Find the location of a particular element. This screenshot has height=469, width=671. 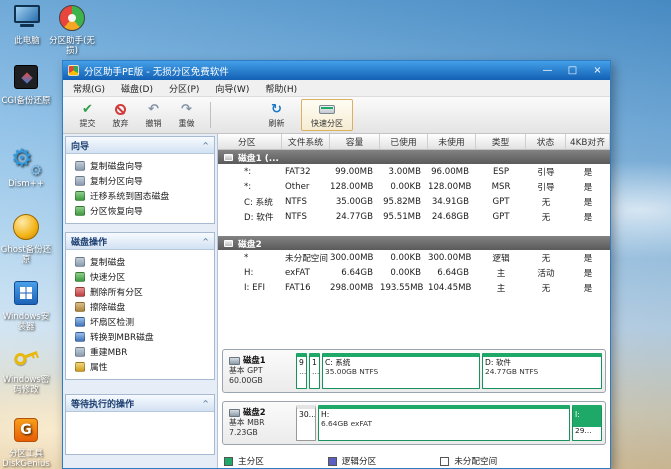

menu-disk: 磁盘(D) is located at coordinates (137, 88).